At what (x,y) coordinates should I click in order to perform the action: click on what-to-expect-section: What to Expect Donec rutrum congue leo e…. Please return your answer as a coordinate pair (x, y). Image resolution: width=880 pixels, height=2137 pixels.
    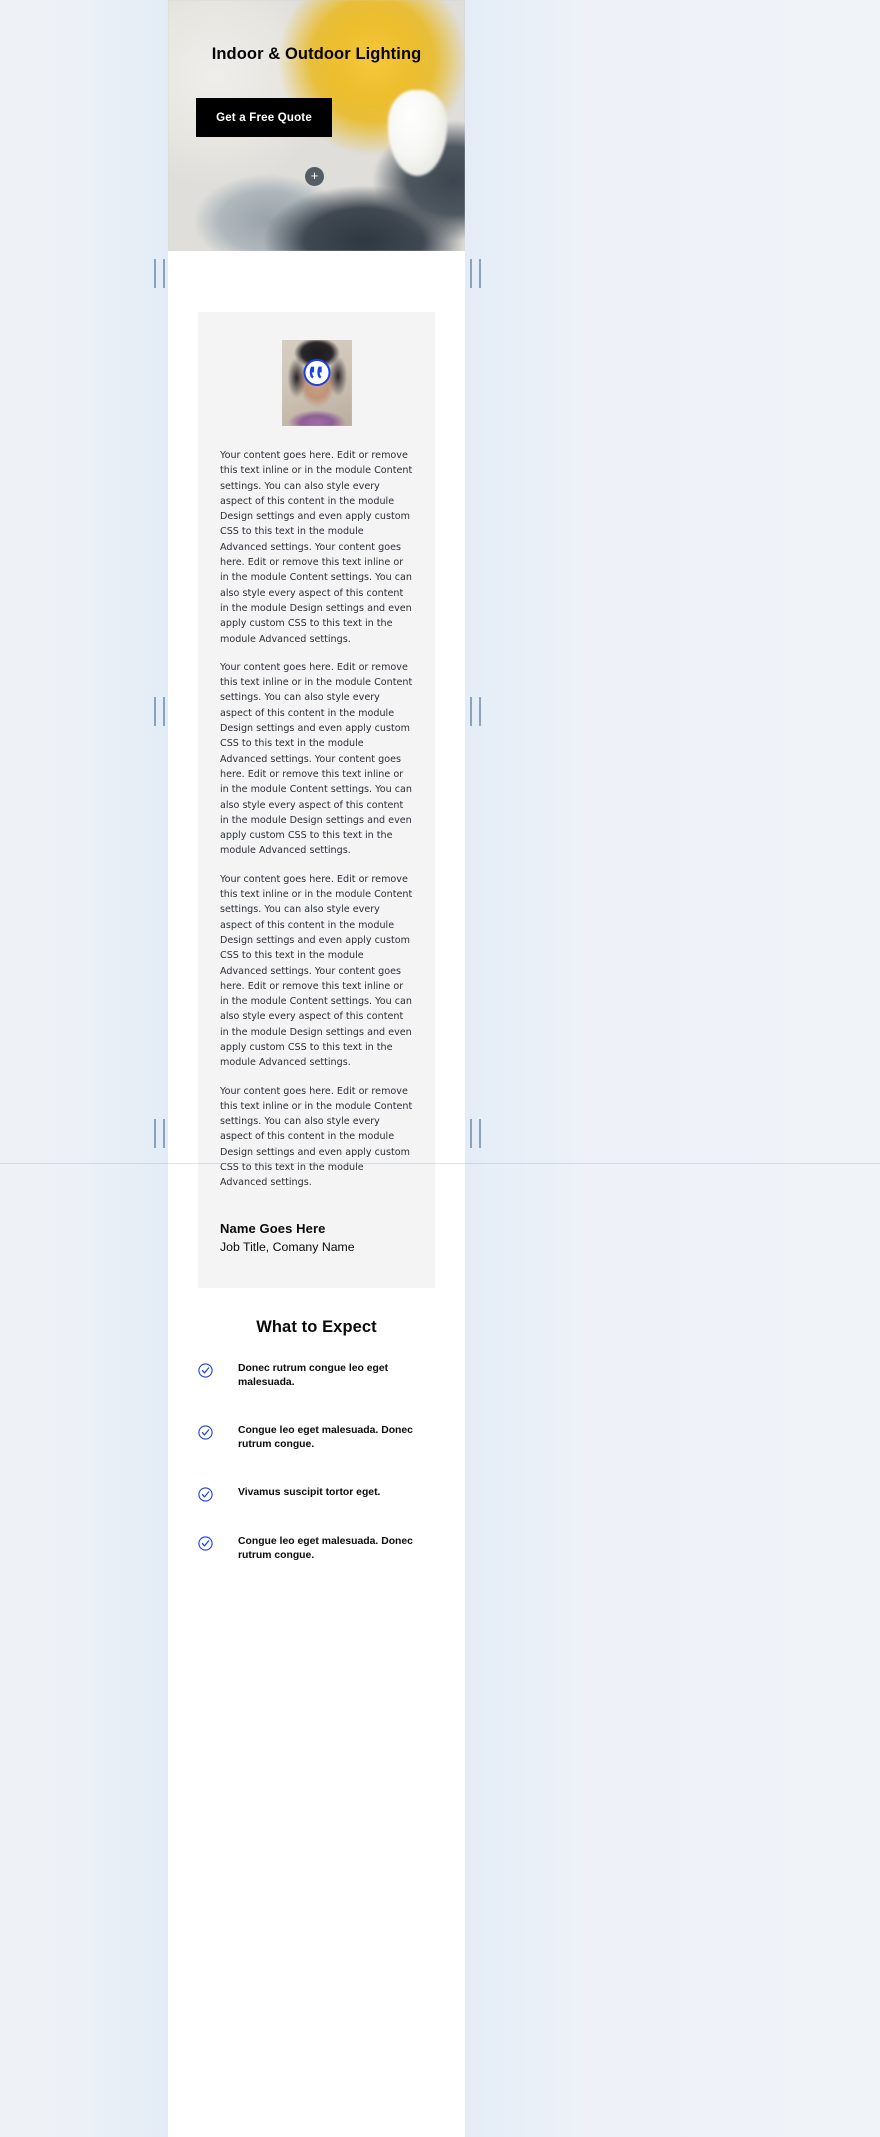
    Looking at the image, I should click on (316, 1426).